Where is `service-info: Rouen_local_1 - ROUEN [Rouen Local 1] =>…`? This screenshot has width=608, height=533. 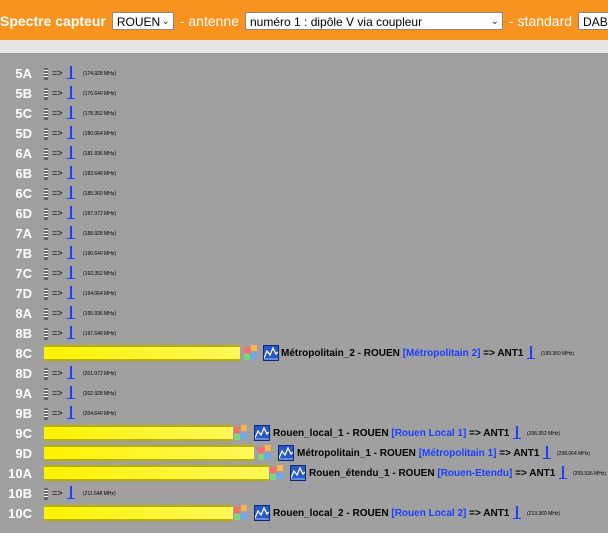
service-info: Rouen_local_1 - ROUEN [Rouen Local 1] =>… is located at coordinates (391, 433).